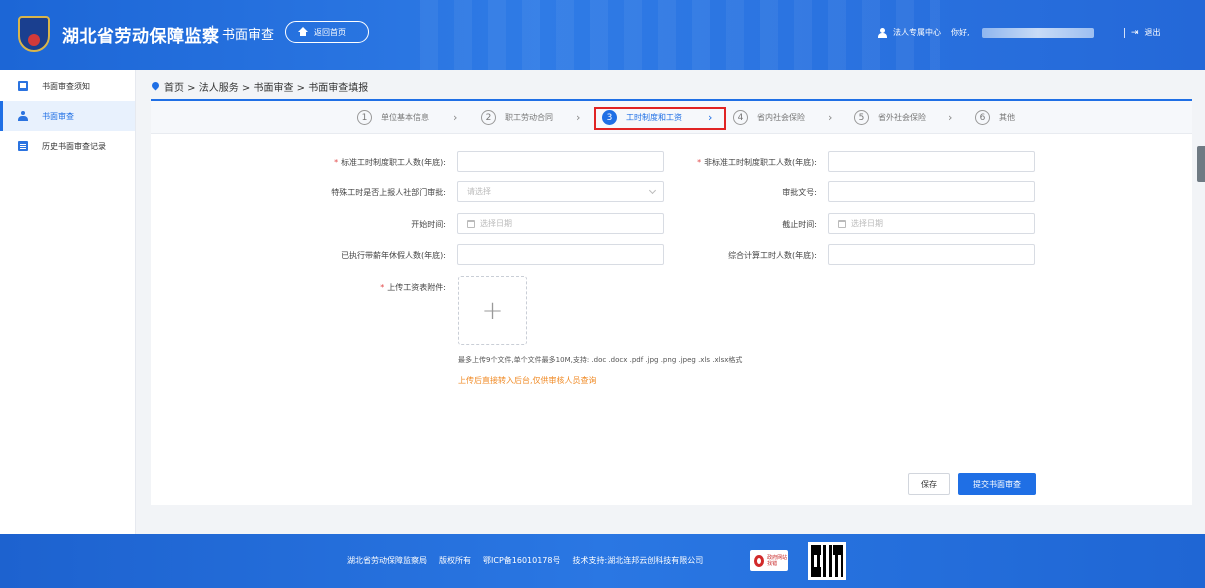  Describe the element at coordinates (1153, 32) in the screenshot. I see `logout-link: 退出` at that location.